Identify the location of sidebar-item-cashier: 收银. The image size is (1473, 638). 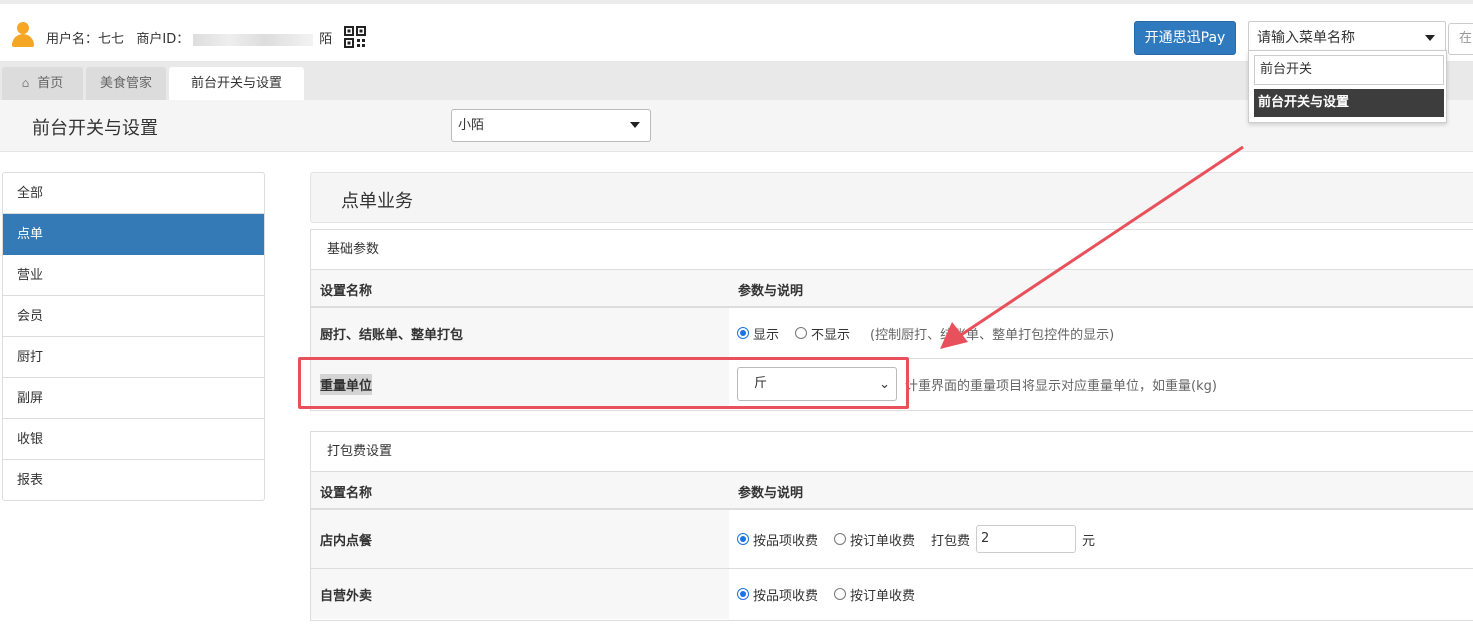
(133, 439).